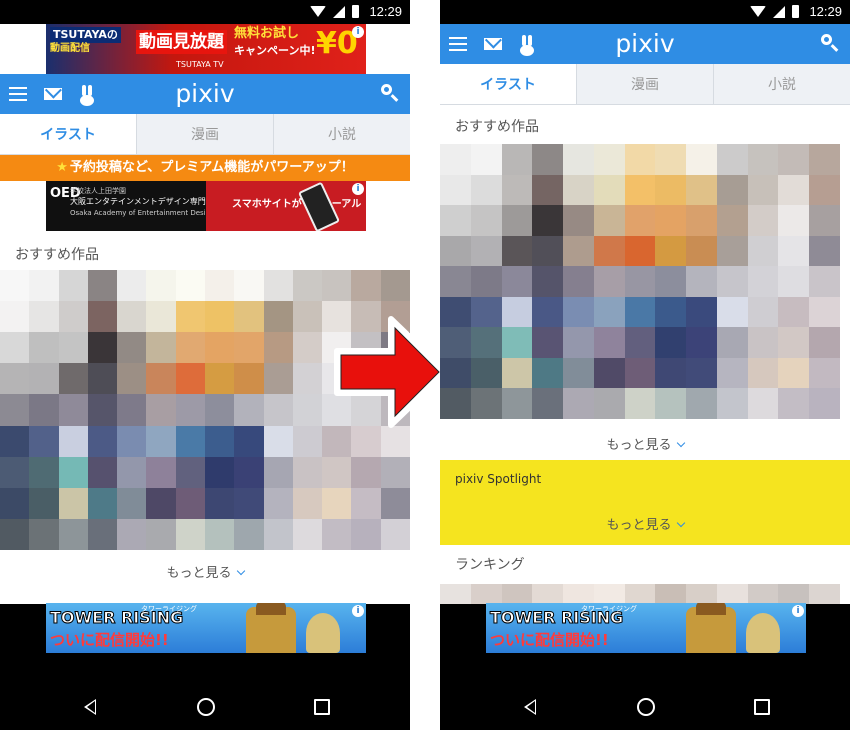 This screenshot has height=730, width=850. What do you see at coordinates (646, 707) in the screenshot?
I see `home-icon` at bounding box center [646, 707].